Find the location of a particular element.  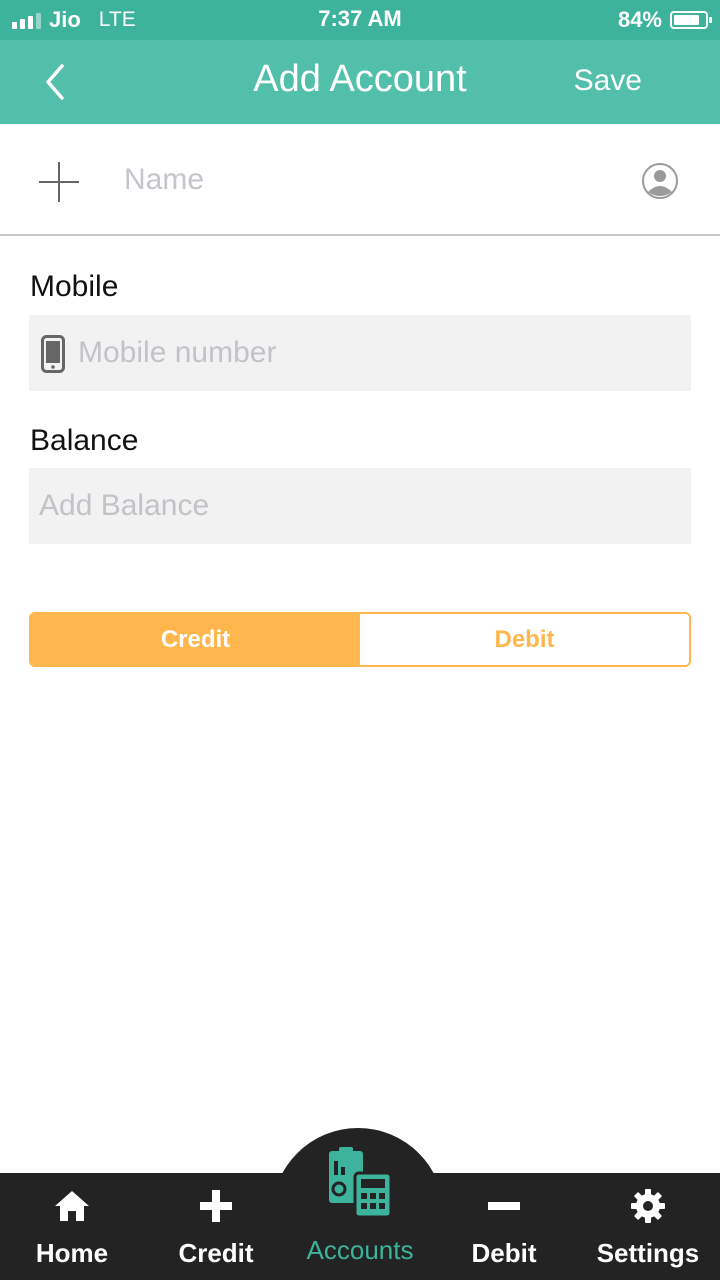

balance-field is located at coordinates (360, 506).